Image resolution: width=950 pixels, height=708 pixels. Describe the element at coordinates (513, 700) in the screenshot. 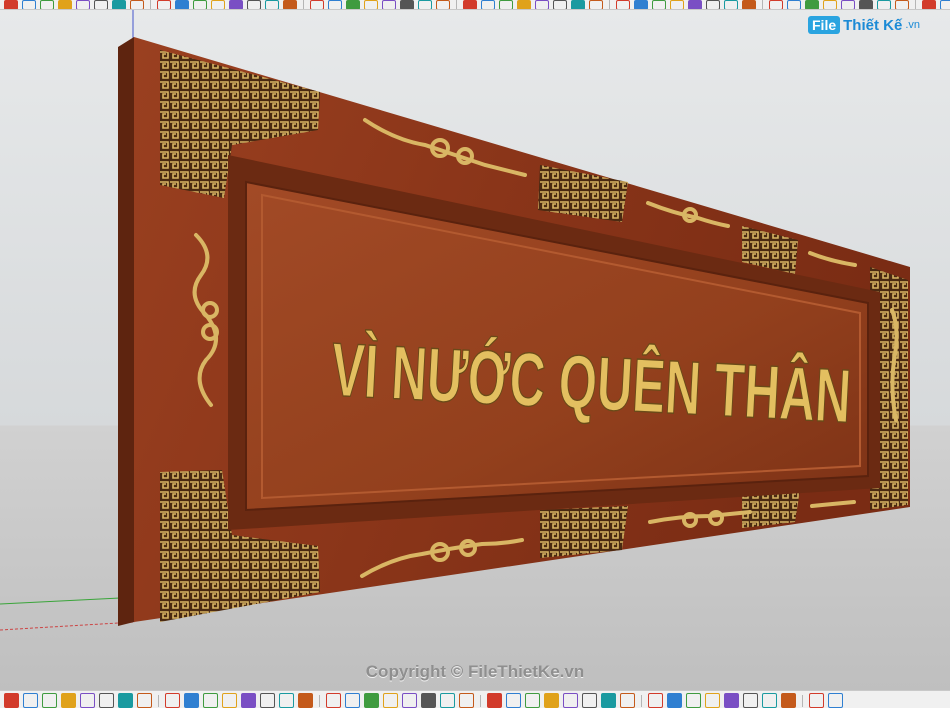

I see `shell-icon` at that location.